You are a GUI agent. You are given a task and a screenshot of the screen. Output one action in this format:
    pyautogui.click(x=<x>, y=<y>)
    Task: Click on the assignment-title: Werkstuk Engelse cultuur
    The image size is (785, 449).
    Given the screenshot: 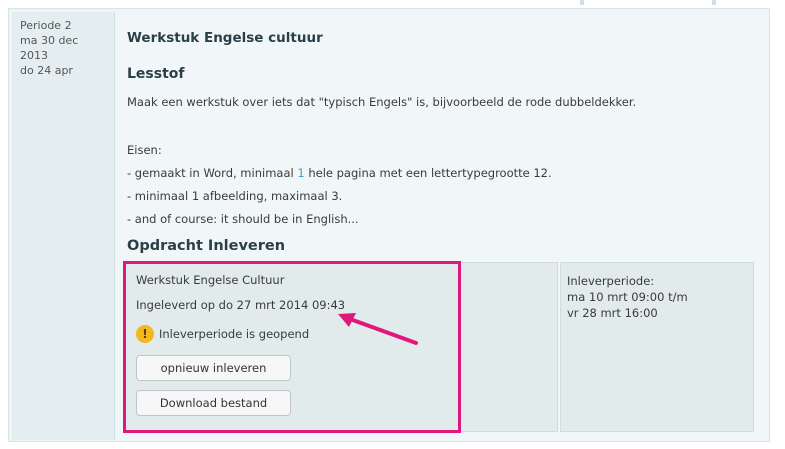 What is the action you would take?
    pyautogui.click(x=225, y=38)
    